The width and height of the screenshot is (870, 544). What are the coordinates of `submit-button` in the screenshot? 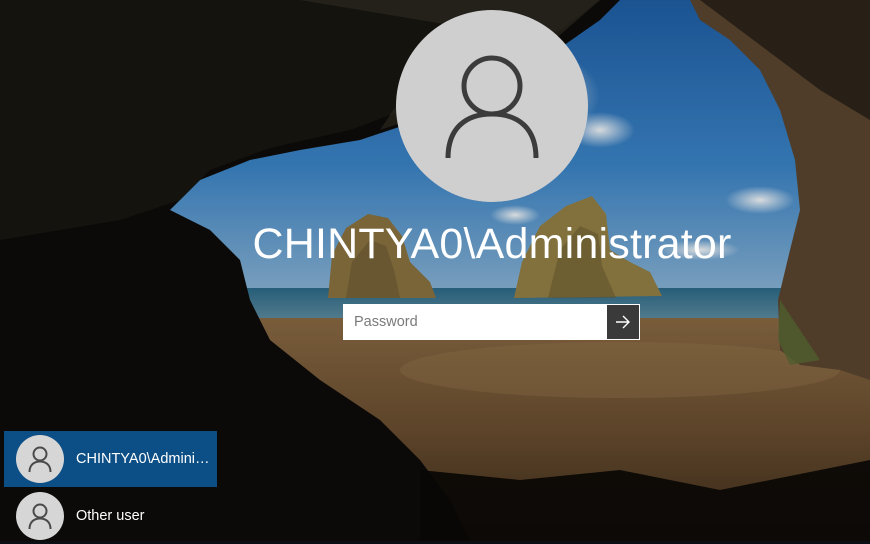 It's located at (623, 322).